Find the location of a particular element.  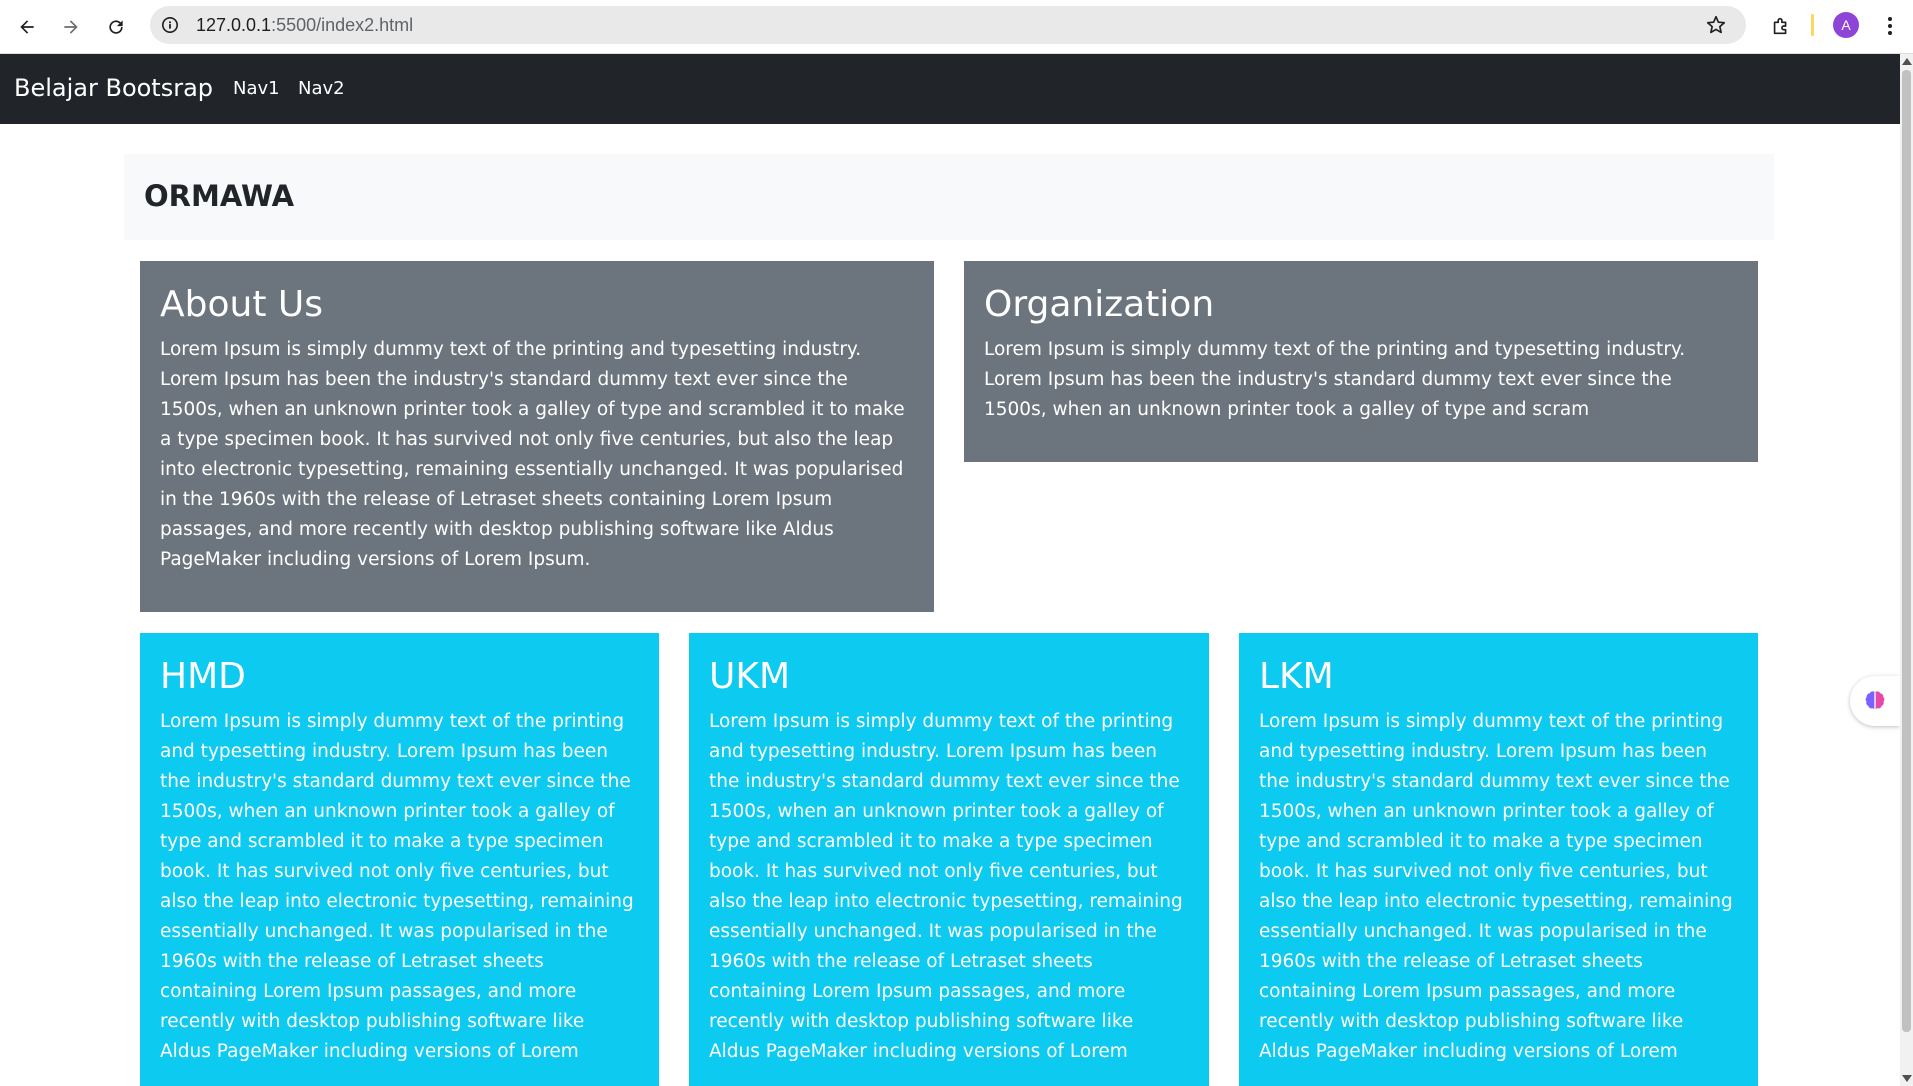

scroll-down-arrow-icon is located at coordinates (1907, 1078).